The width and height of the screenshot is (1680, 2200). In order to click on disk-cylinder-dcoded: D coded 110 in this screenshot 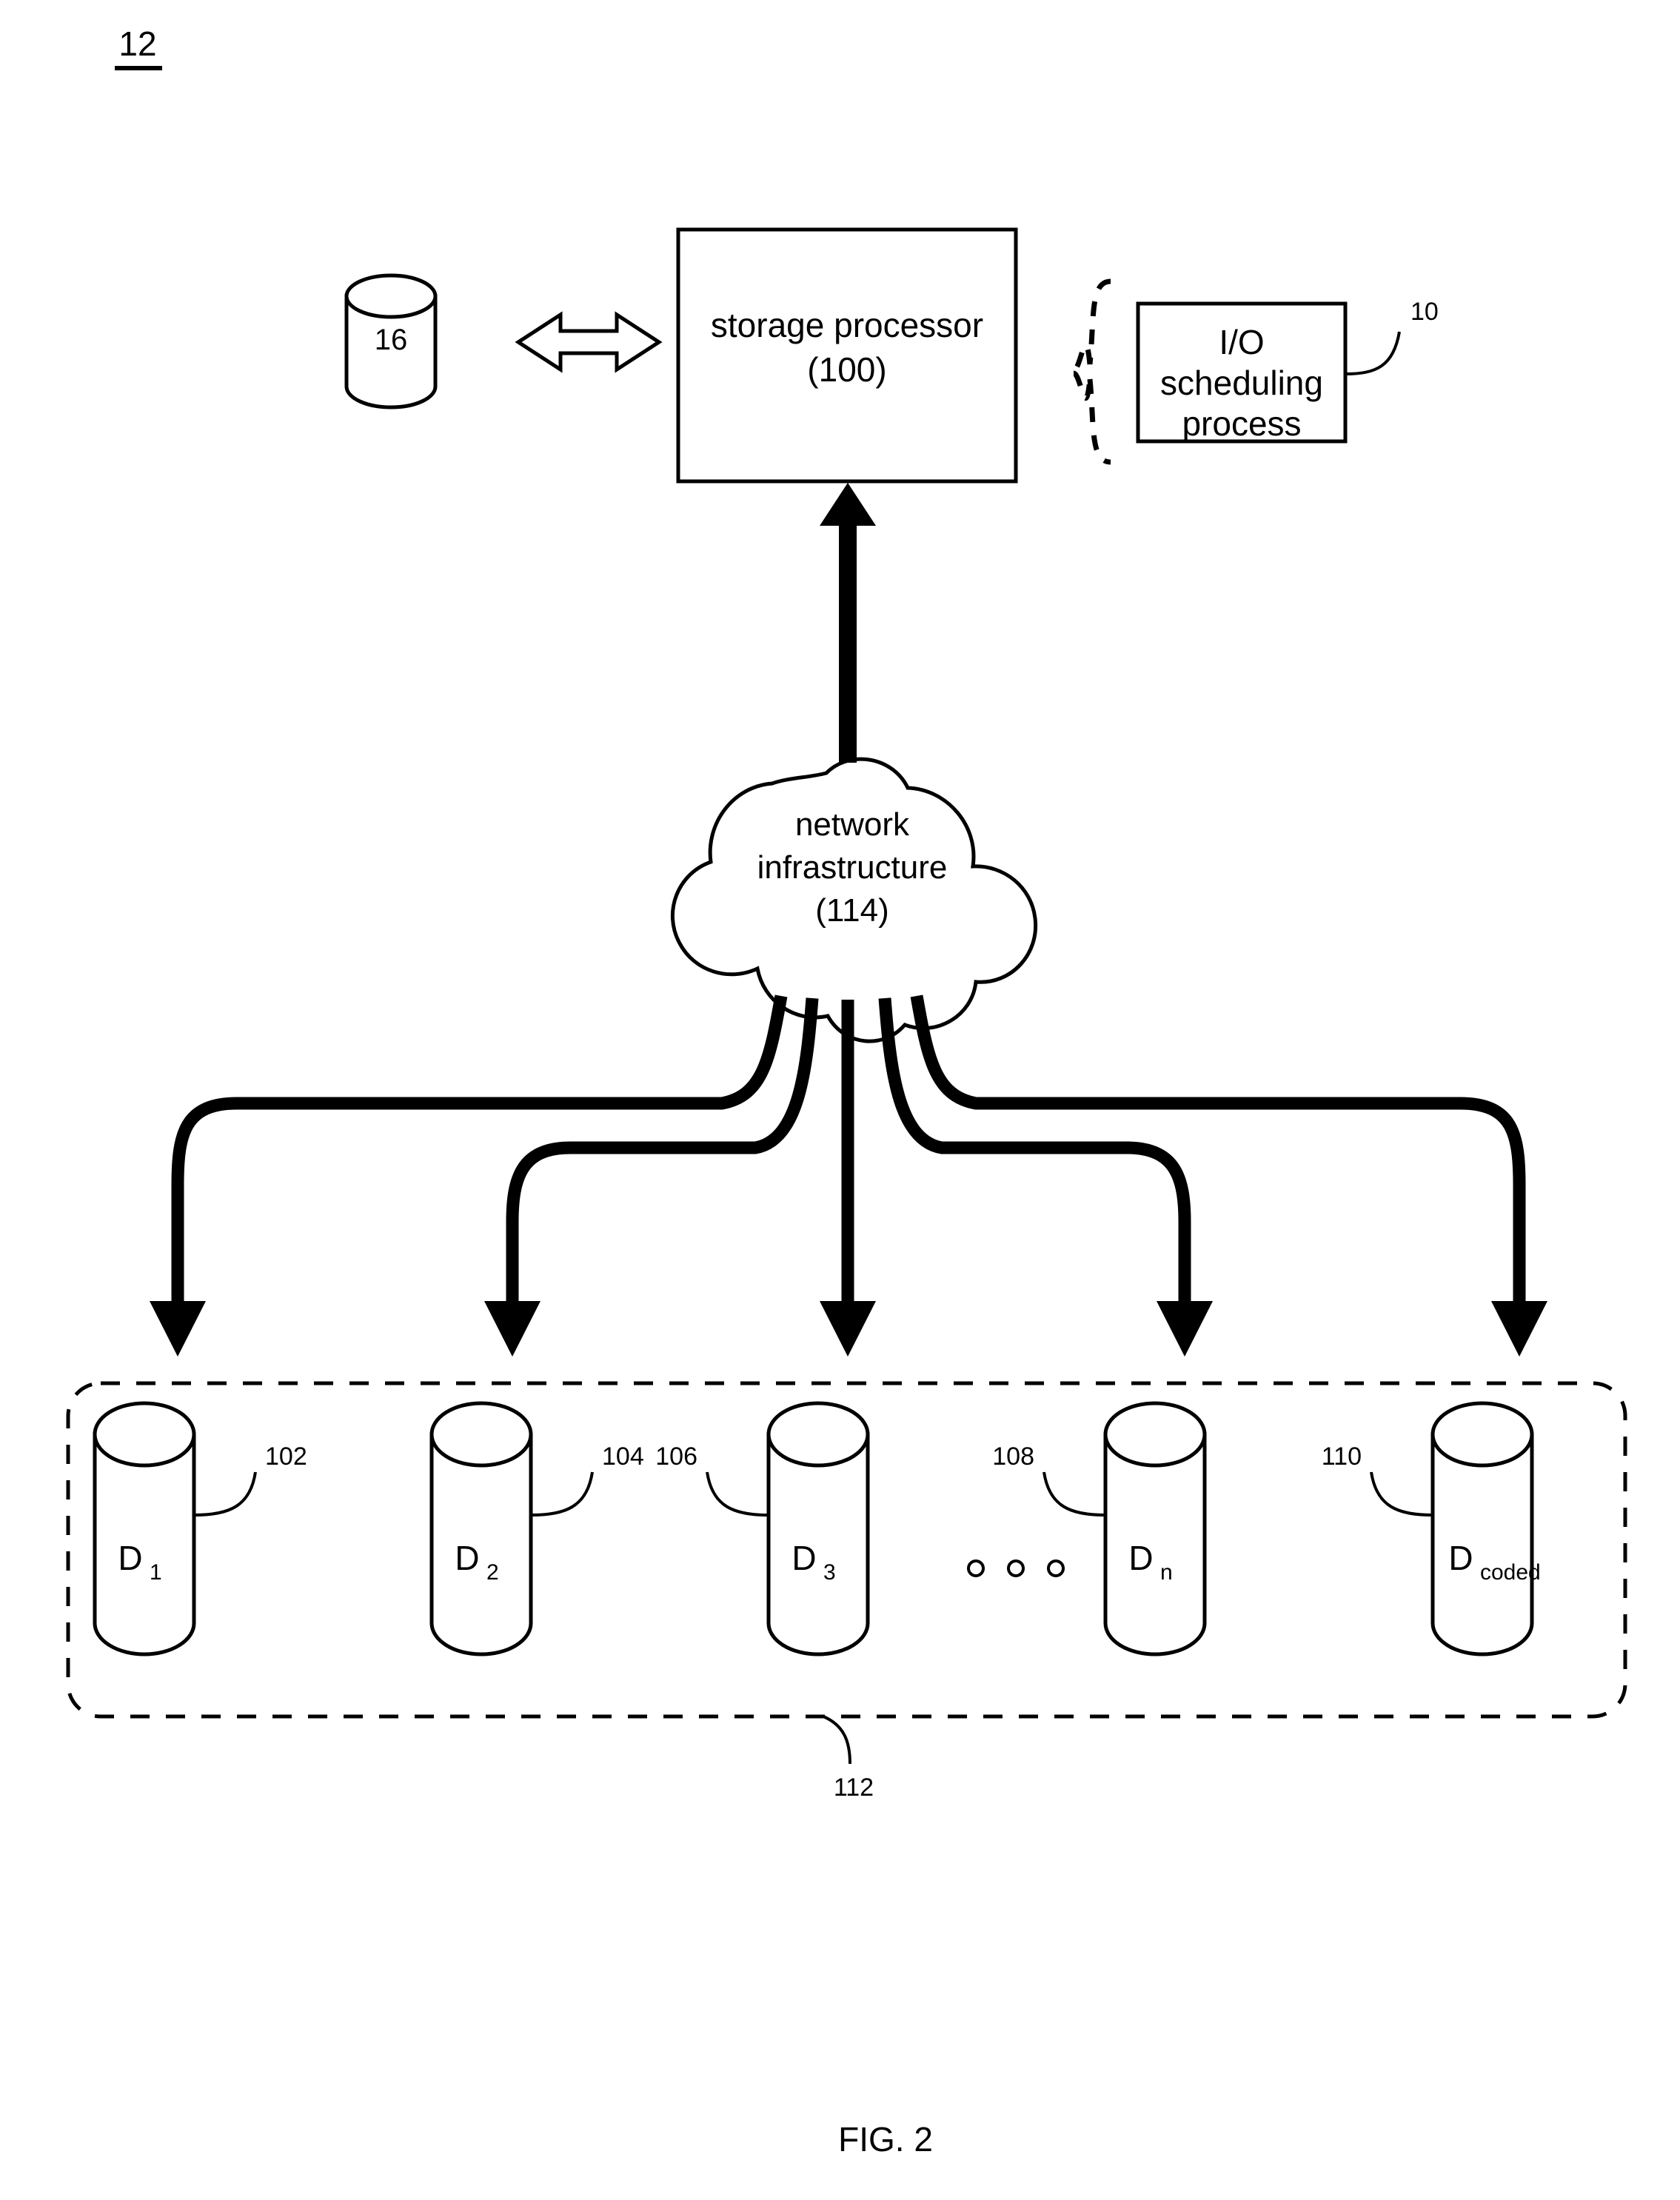, I will do `click(1431, 1528)`.